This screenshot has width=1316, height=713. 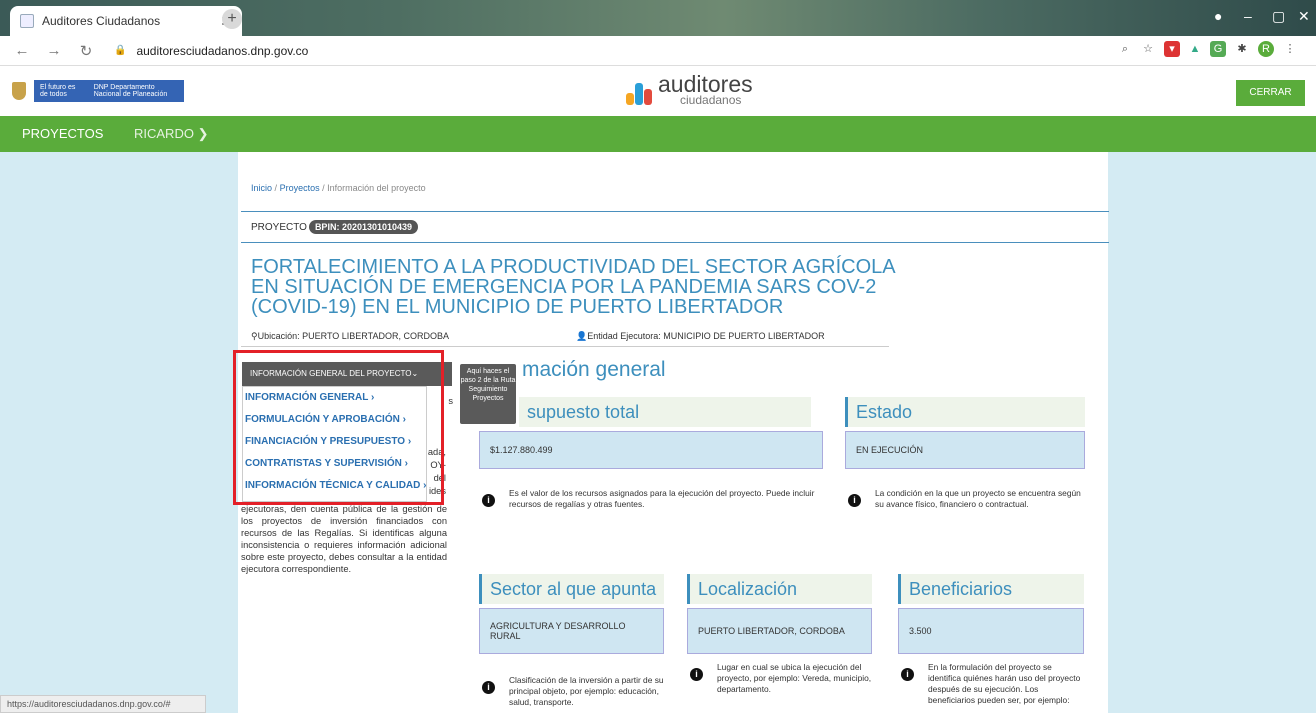 I want to click on beneficiaries-value: 3.500, so click(x=991, y=631).